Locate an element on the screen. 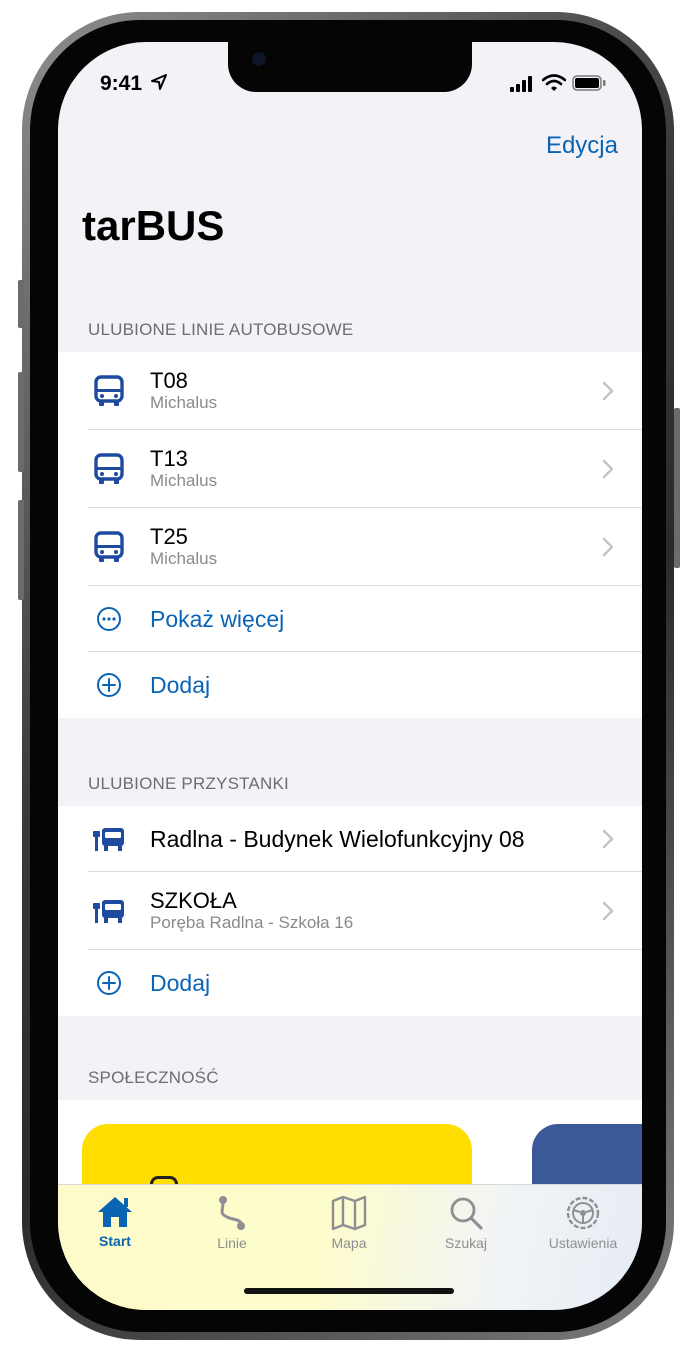 The width and height of the screenshot is (700, 1350). map-icon is located at coordinates (349, 1213).